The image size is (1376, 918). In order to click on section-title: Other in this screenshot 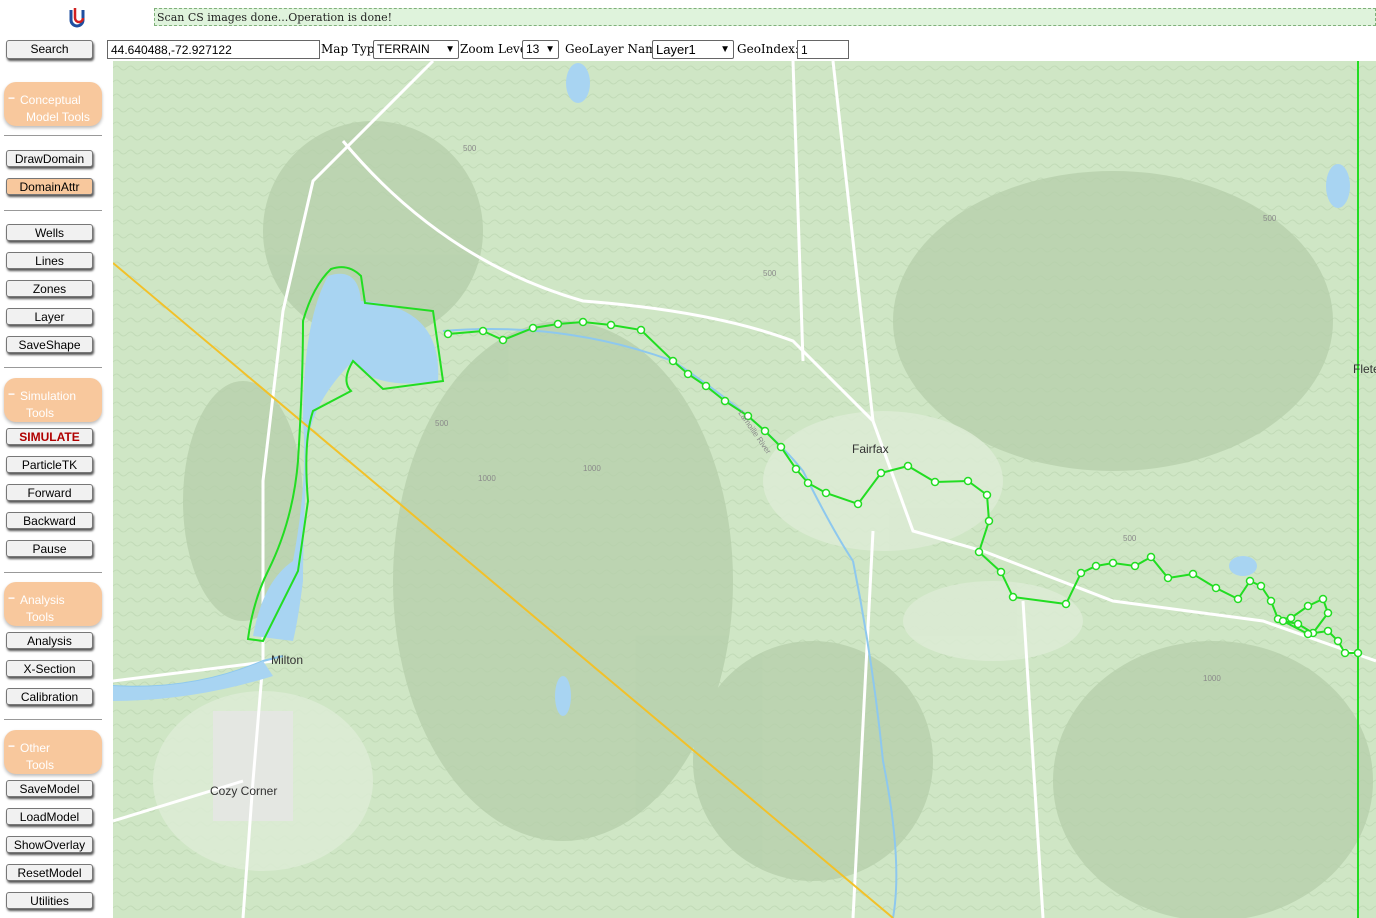, I will do `click(35, 748)`.